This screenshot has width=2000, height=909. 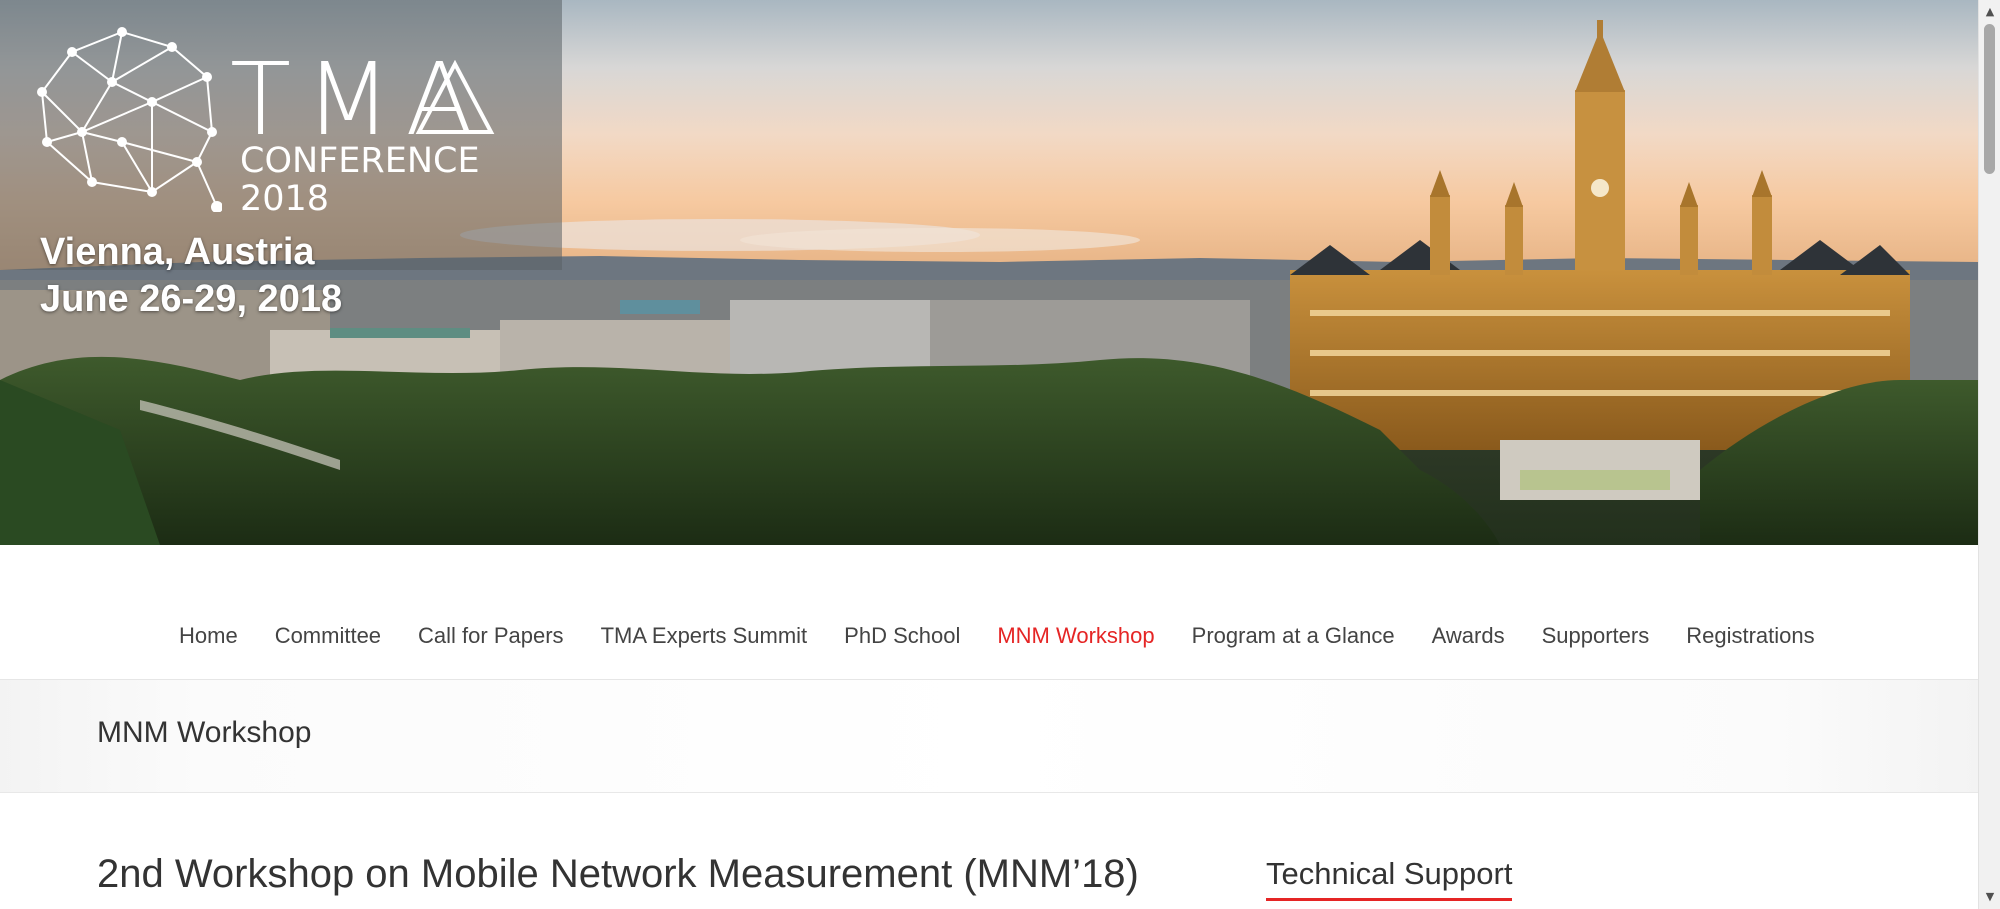 I want to click on nav-item-committee: Committee, so click(x=328, y=636).